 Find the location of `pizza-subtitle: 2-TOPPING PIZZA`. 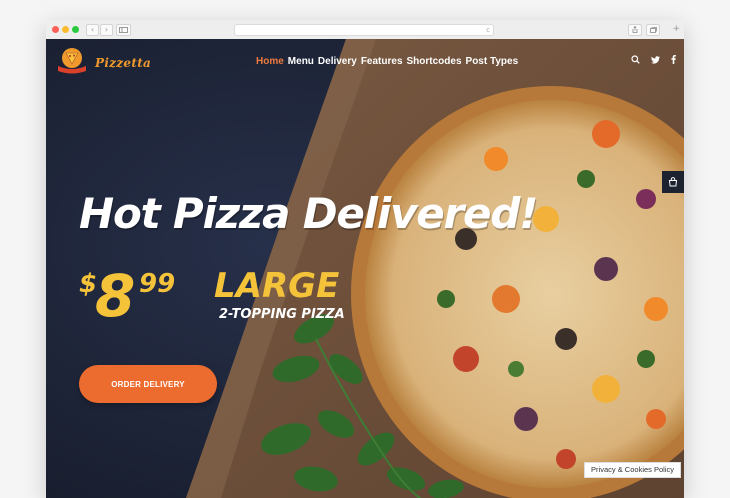

pizza-subtitle: 2-TOPPING PIZZA is located at coordinates (282, 314).